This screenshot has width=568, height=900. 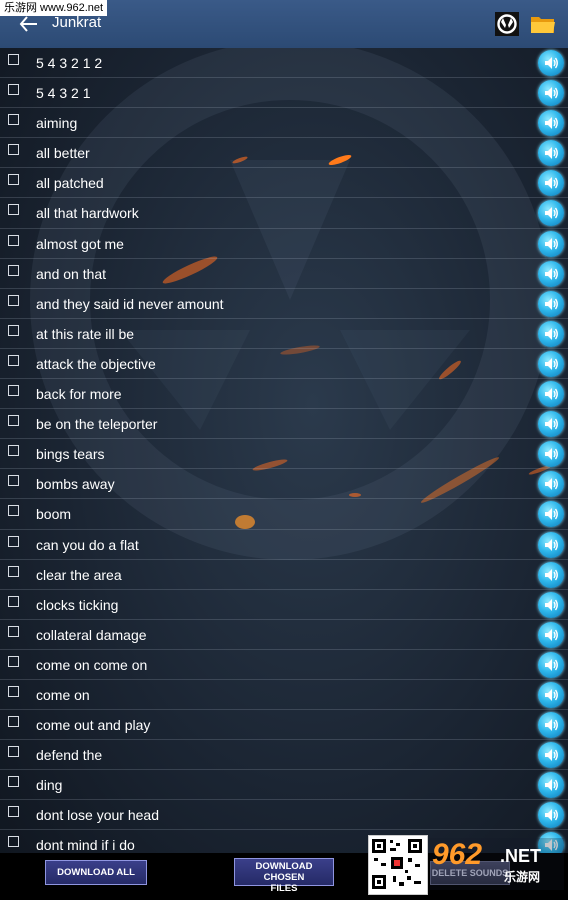 I want to click on list-item: all that hardwork, so click(x=284, y=213).